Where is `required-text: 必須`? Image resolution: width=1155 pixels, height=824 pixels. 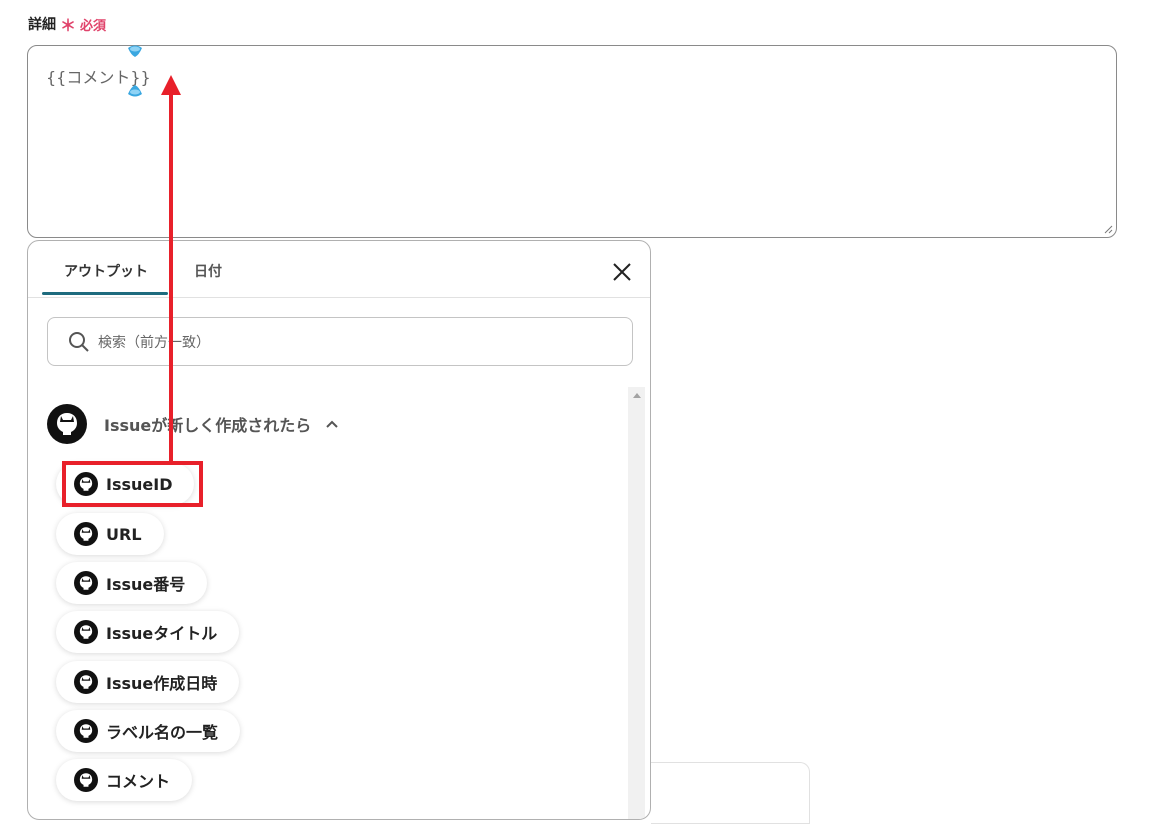 required-text: 必須 is located at coordinates (93, 26).